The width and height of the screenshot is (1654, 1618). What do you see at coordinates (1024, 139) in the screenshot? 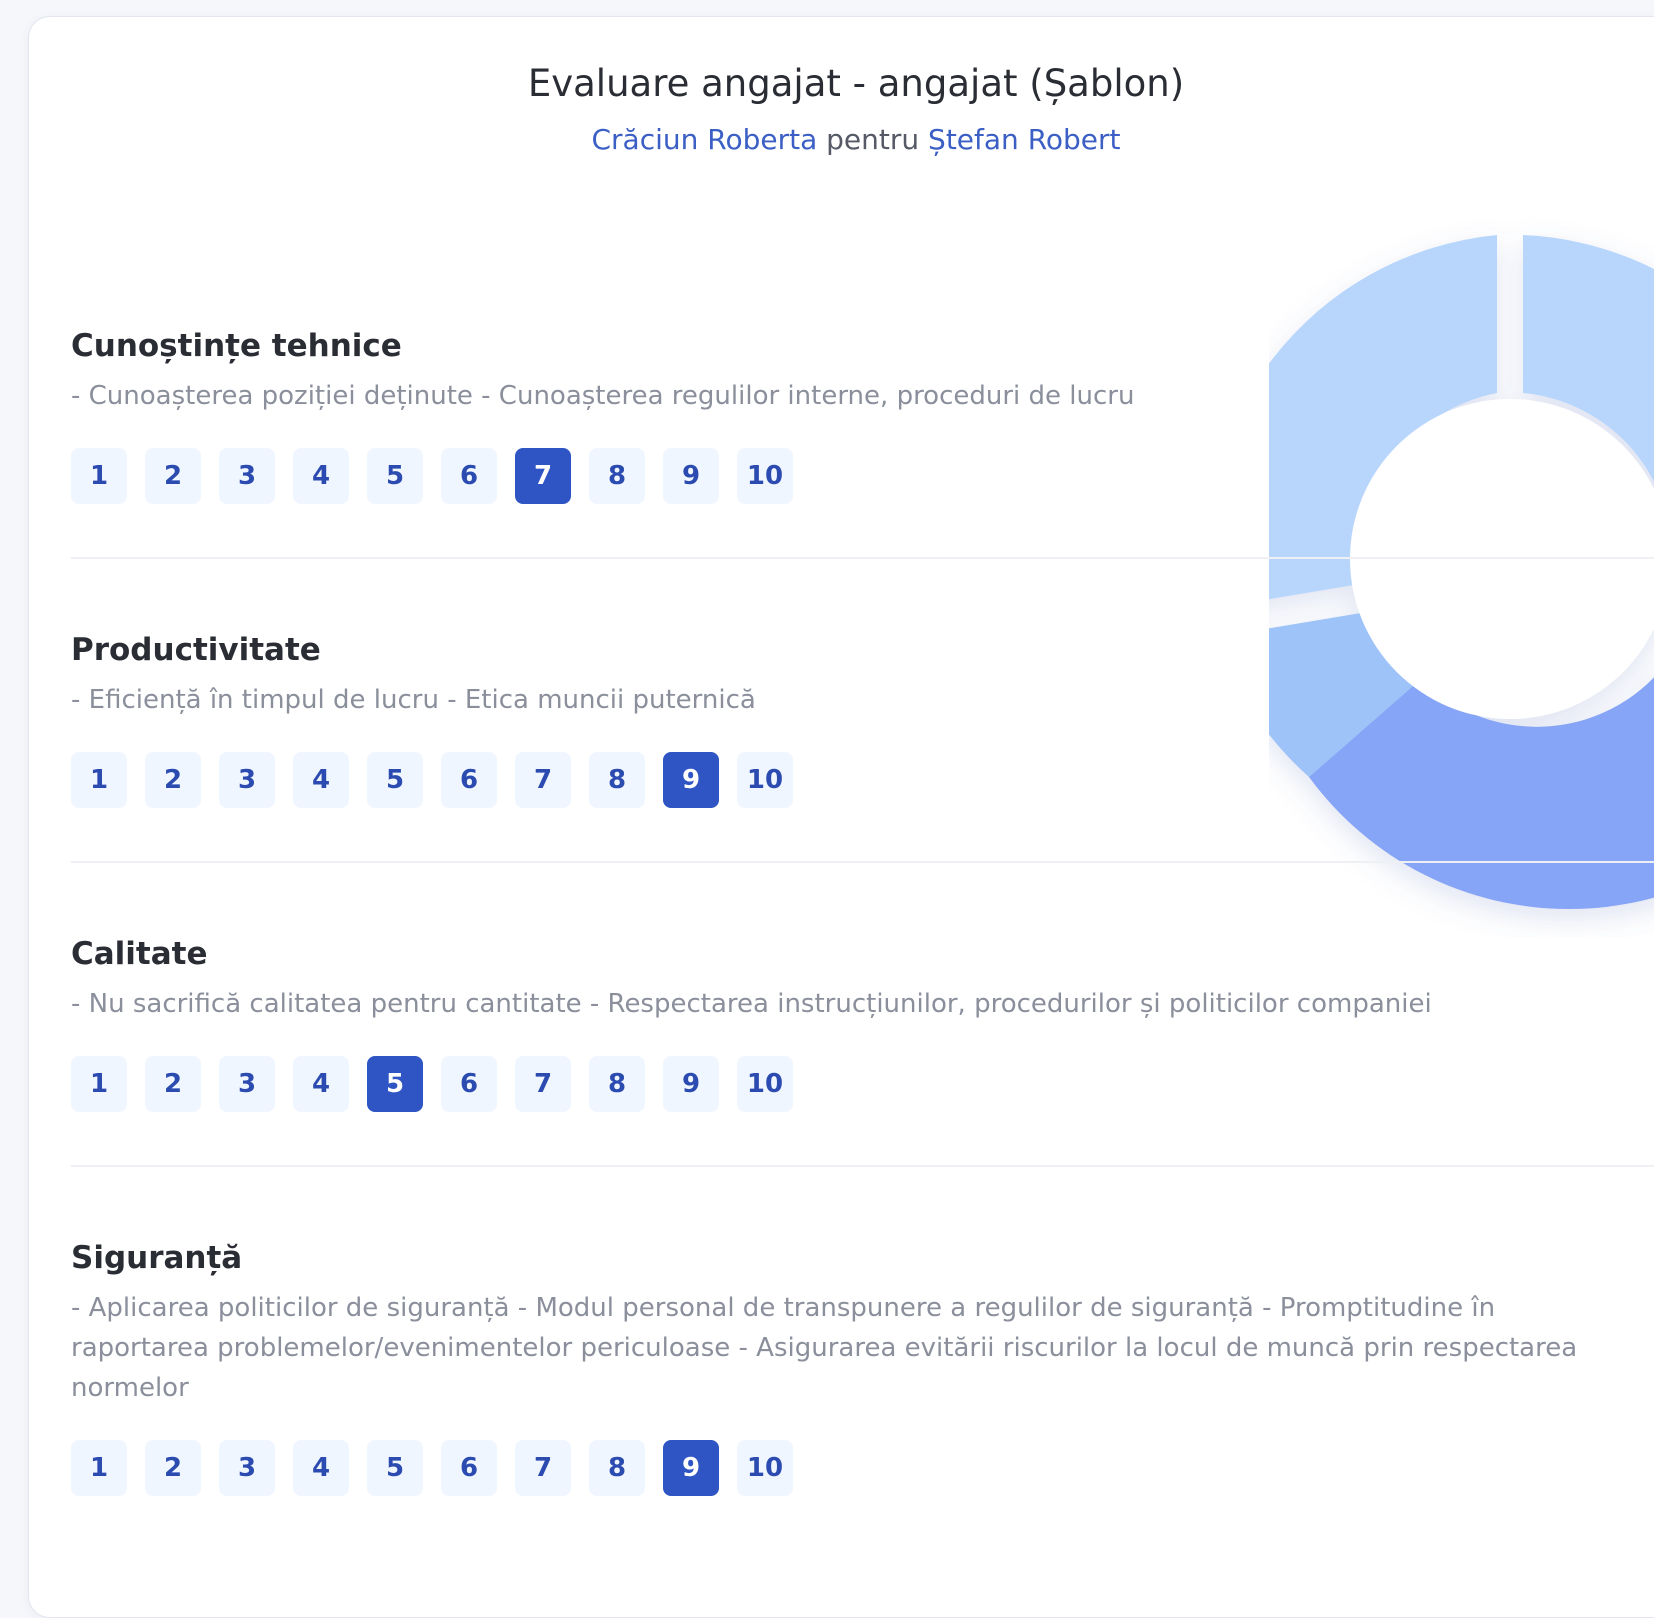
I see `evaluatee-link: Ștefan Robert` at bounding box center [1024, 139].